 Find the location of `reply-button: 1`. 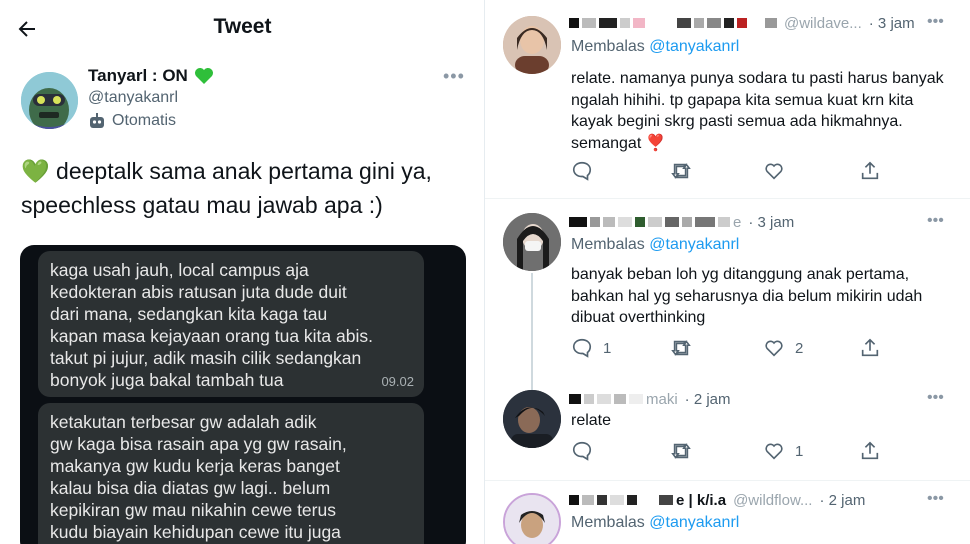

reply-button: 1 is located at coordinates (591, 348).